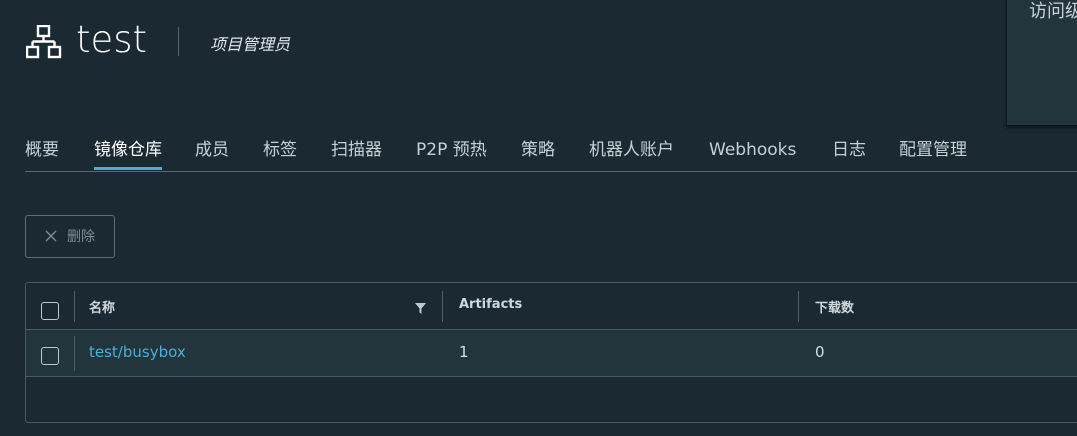 The image size is (1077, 436). I want to click on project-title: test, so click(112, 39).